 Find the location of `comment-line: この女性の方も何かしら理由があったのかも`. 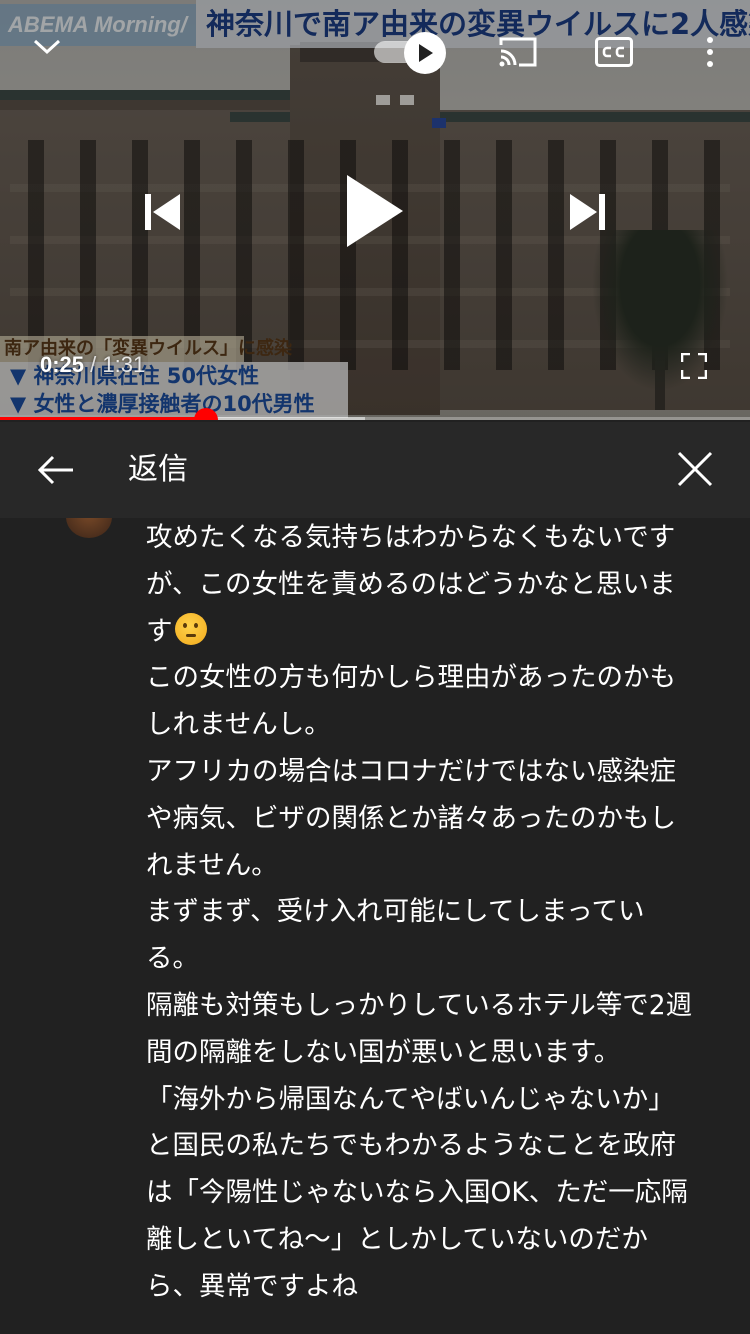

comment-line: この女性の方も何かしら理由があったのかも is located at coordinates (411, 678).